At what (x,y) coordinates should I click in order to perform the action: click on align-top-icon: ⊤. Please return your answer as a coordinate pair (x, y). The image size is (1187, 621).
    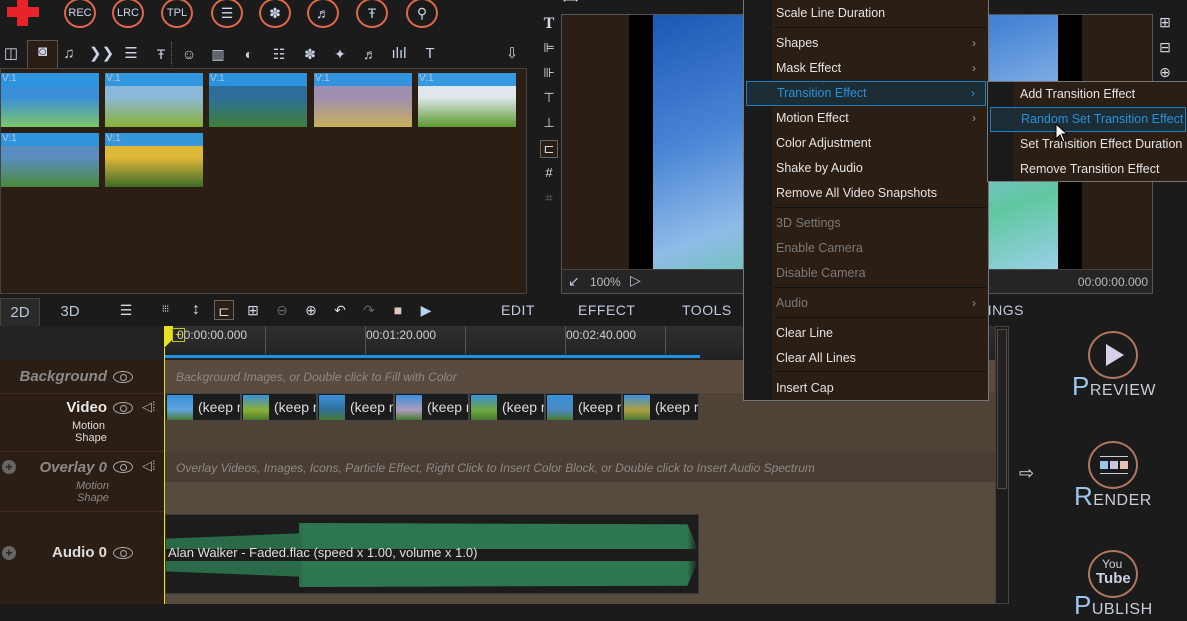
    Looking at the image, I should click on (549, 99).